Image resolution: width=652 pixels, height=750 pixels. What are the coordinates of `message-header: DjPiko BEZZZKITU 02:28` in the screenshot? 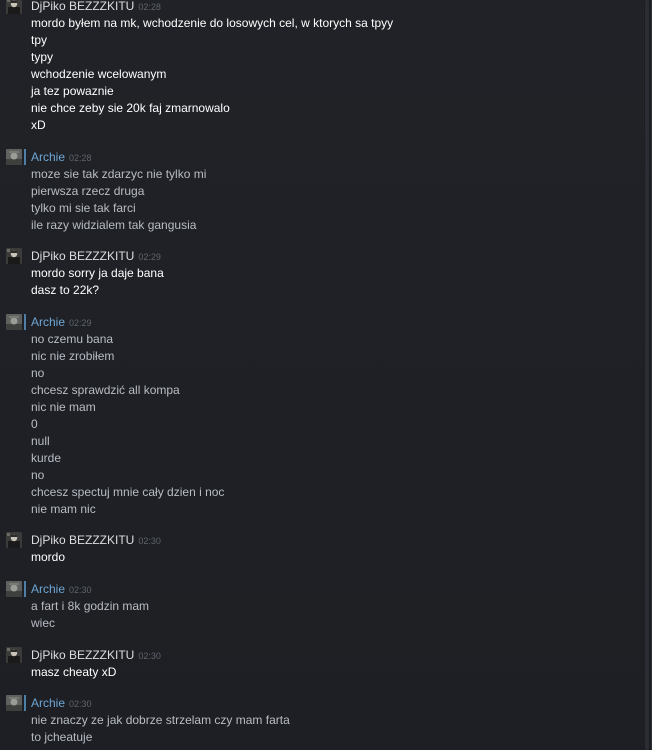 It's located at (96, 7).